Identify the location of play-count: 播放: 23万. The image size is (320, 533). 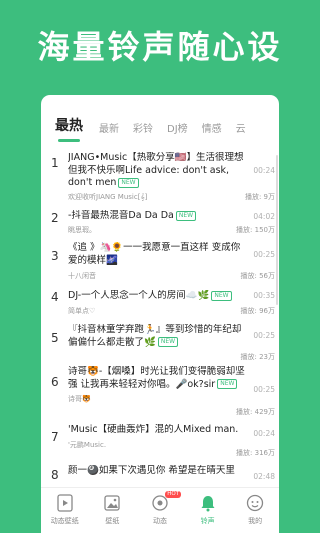
(258, 357).